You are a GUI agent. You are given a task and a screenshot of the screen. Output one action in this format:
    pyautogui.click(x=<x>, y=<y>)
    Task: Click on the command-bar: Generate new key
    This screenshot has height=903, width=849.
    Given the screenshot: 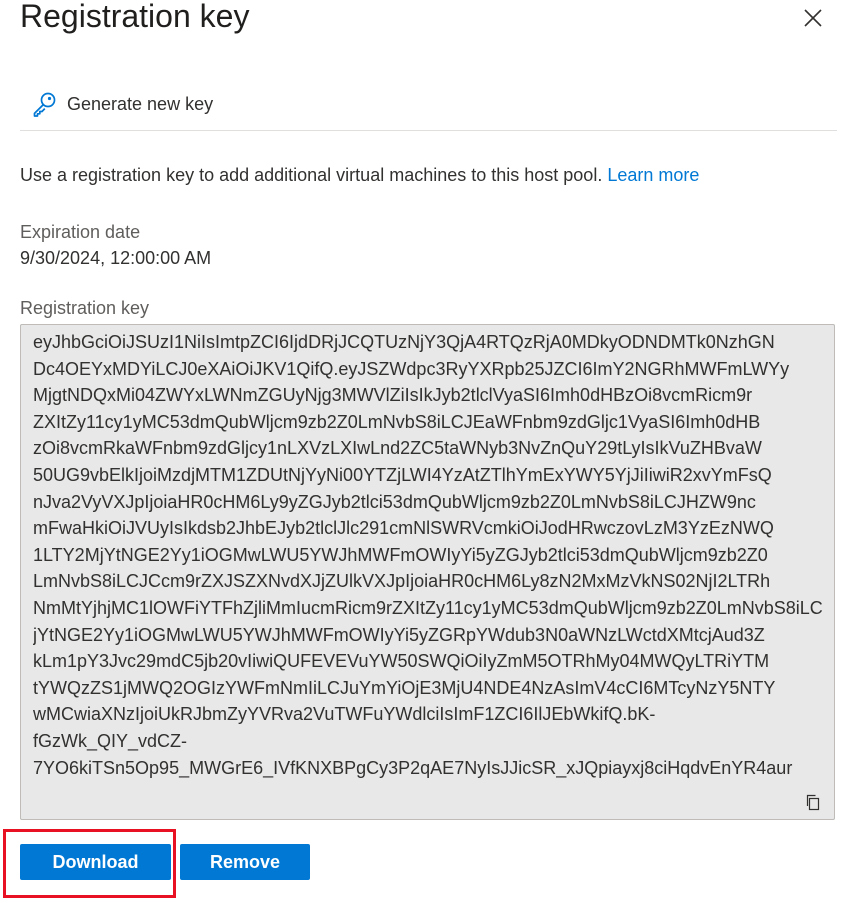 What is the action you would take?
    pyautogui.click(x=428, y=107)
    